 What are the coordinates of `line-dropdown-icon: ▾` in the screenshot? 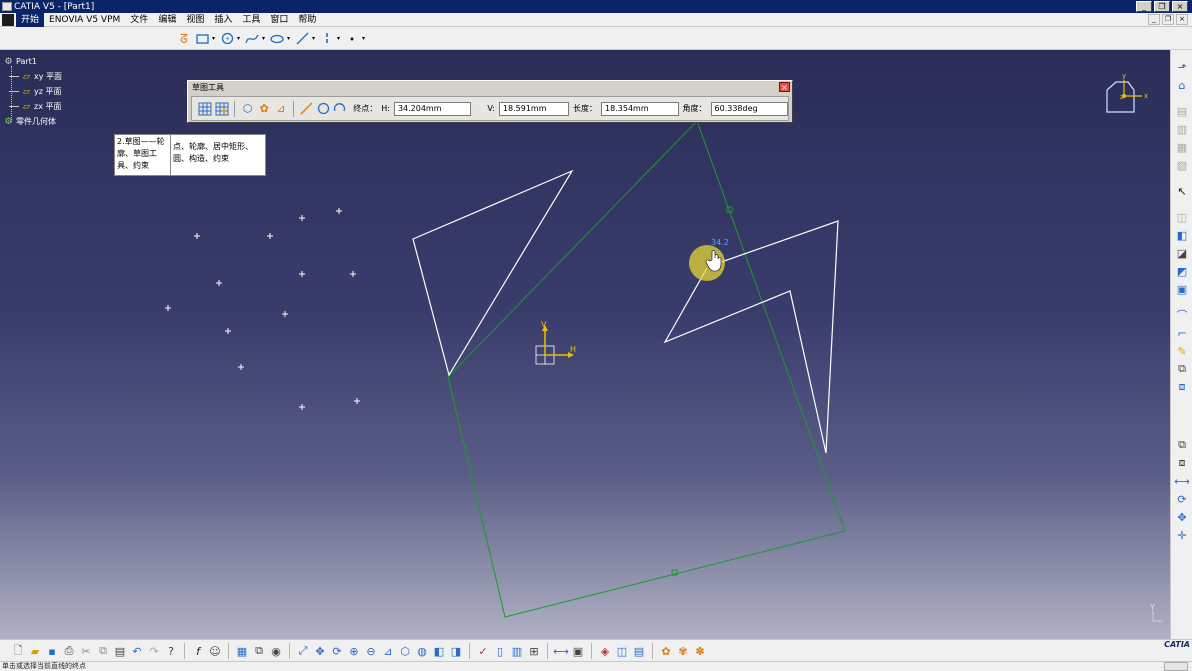 It's located at (314, 38).